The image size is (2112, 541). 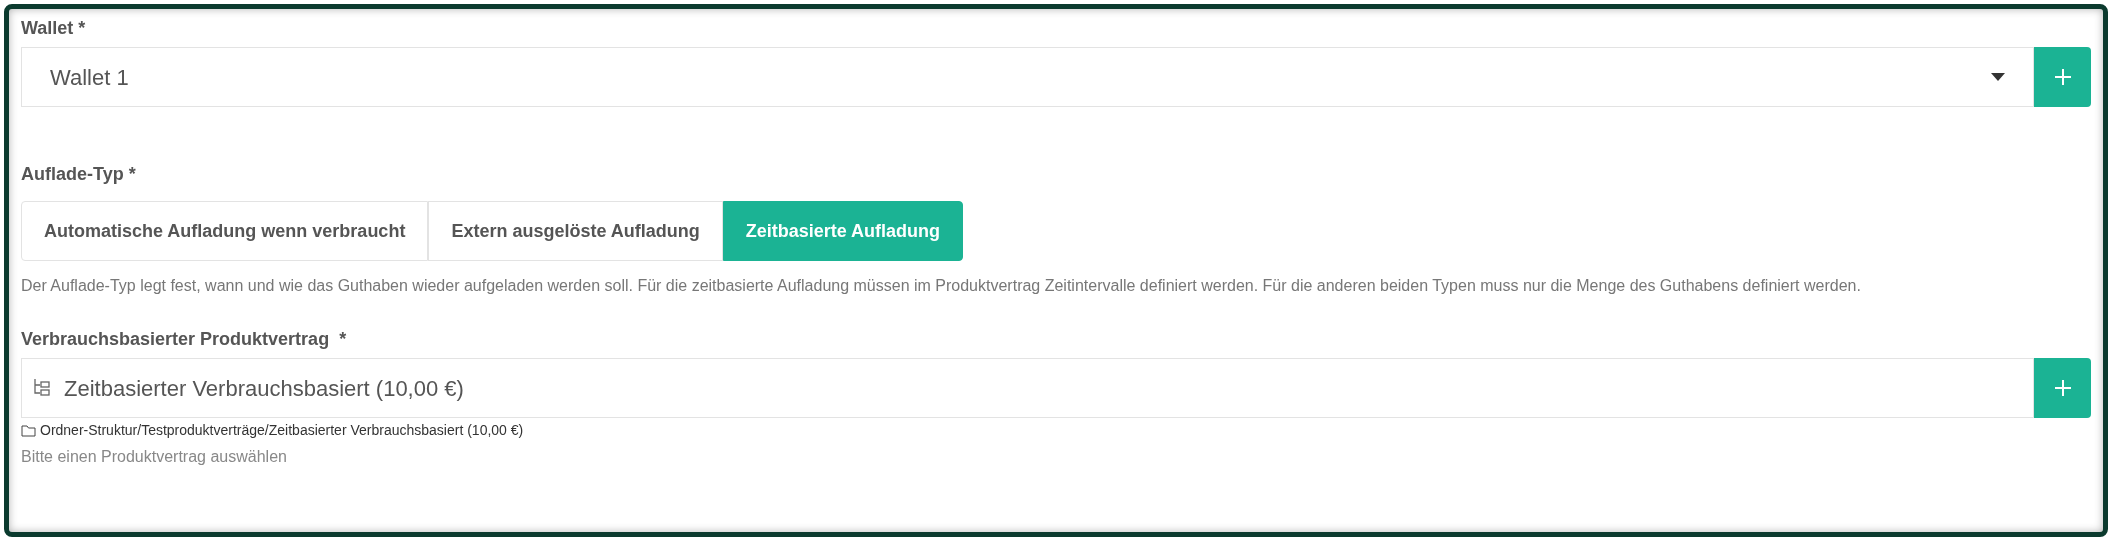 What do you see at coordinates (225, 231) in the screenshot?
I see `segment-tab: Automatische Aufladung wenn verbraucht` at bounding box center [225, 231].